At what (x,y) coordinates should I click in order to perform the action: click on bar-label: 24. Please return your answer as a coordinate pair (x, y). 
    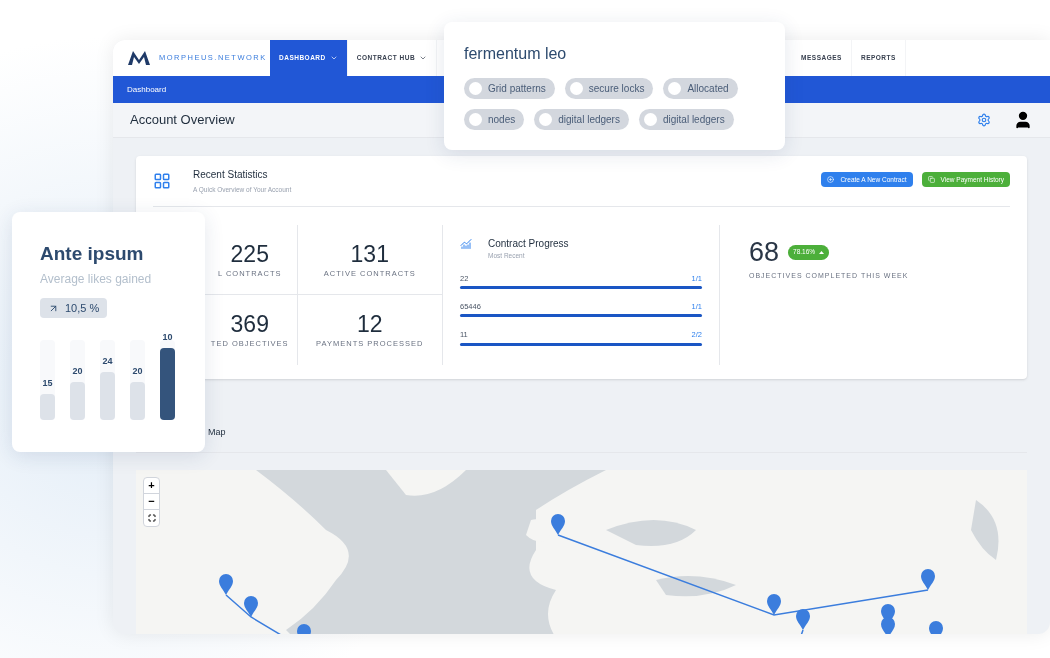
    Looking at the image, I should click on (107, 361).